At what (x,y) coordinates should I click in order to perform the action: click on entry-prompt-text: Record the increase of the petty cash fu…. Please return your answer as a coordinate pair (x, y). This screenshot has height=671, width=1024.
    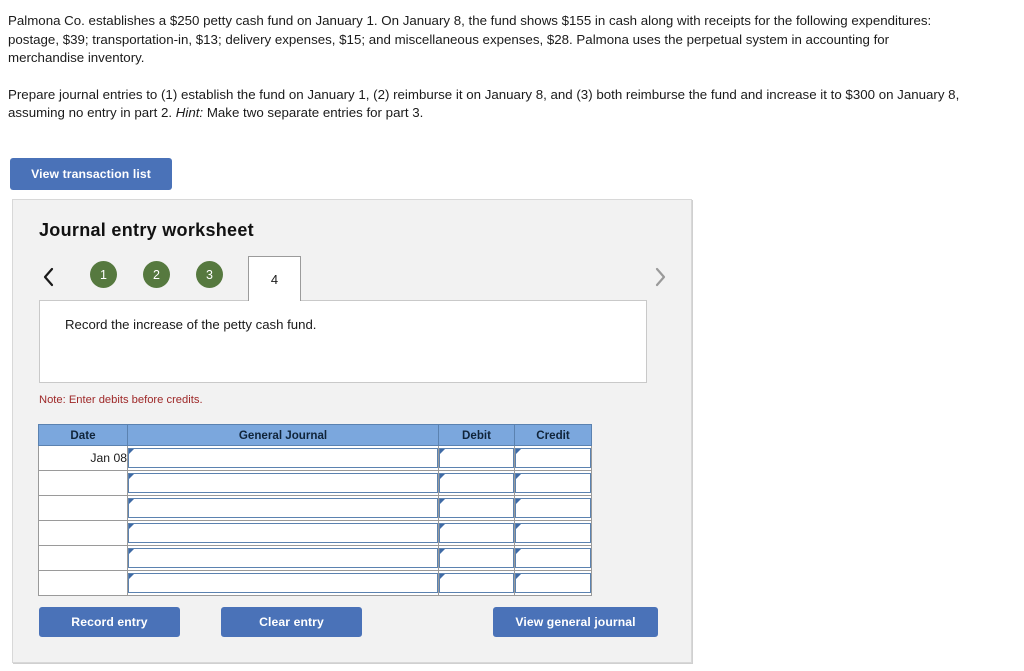
    Looking at the image, I should click on (191, 324).